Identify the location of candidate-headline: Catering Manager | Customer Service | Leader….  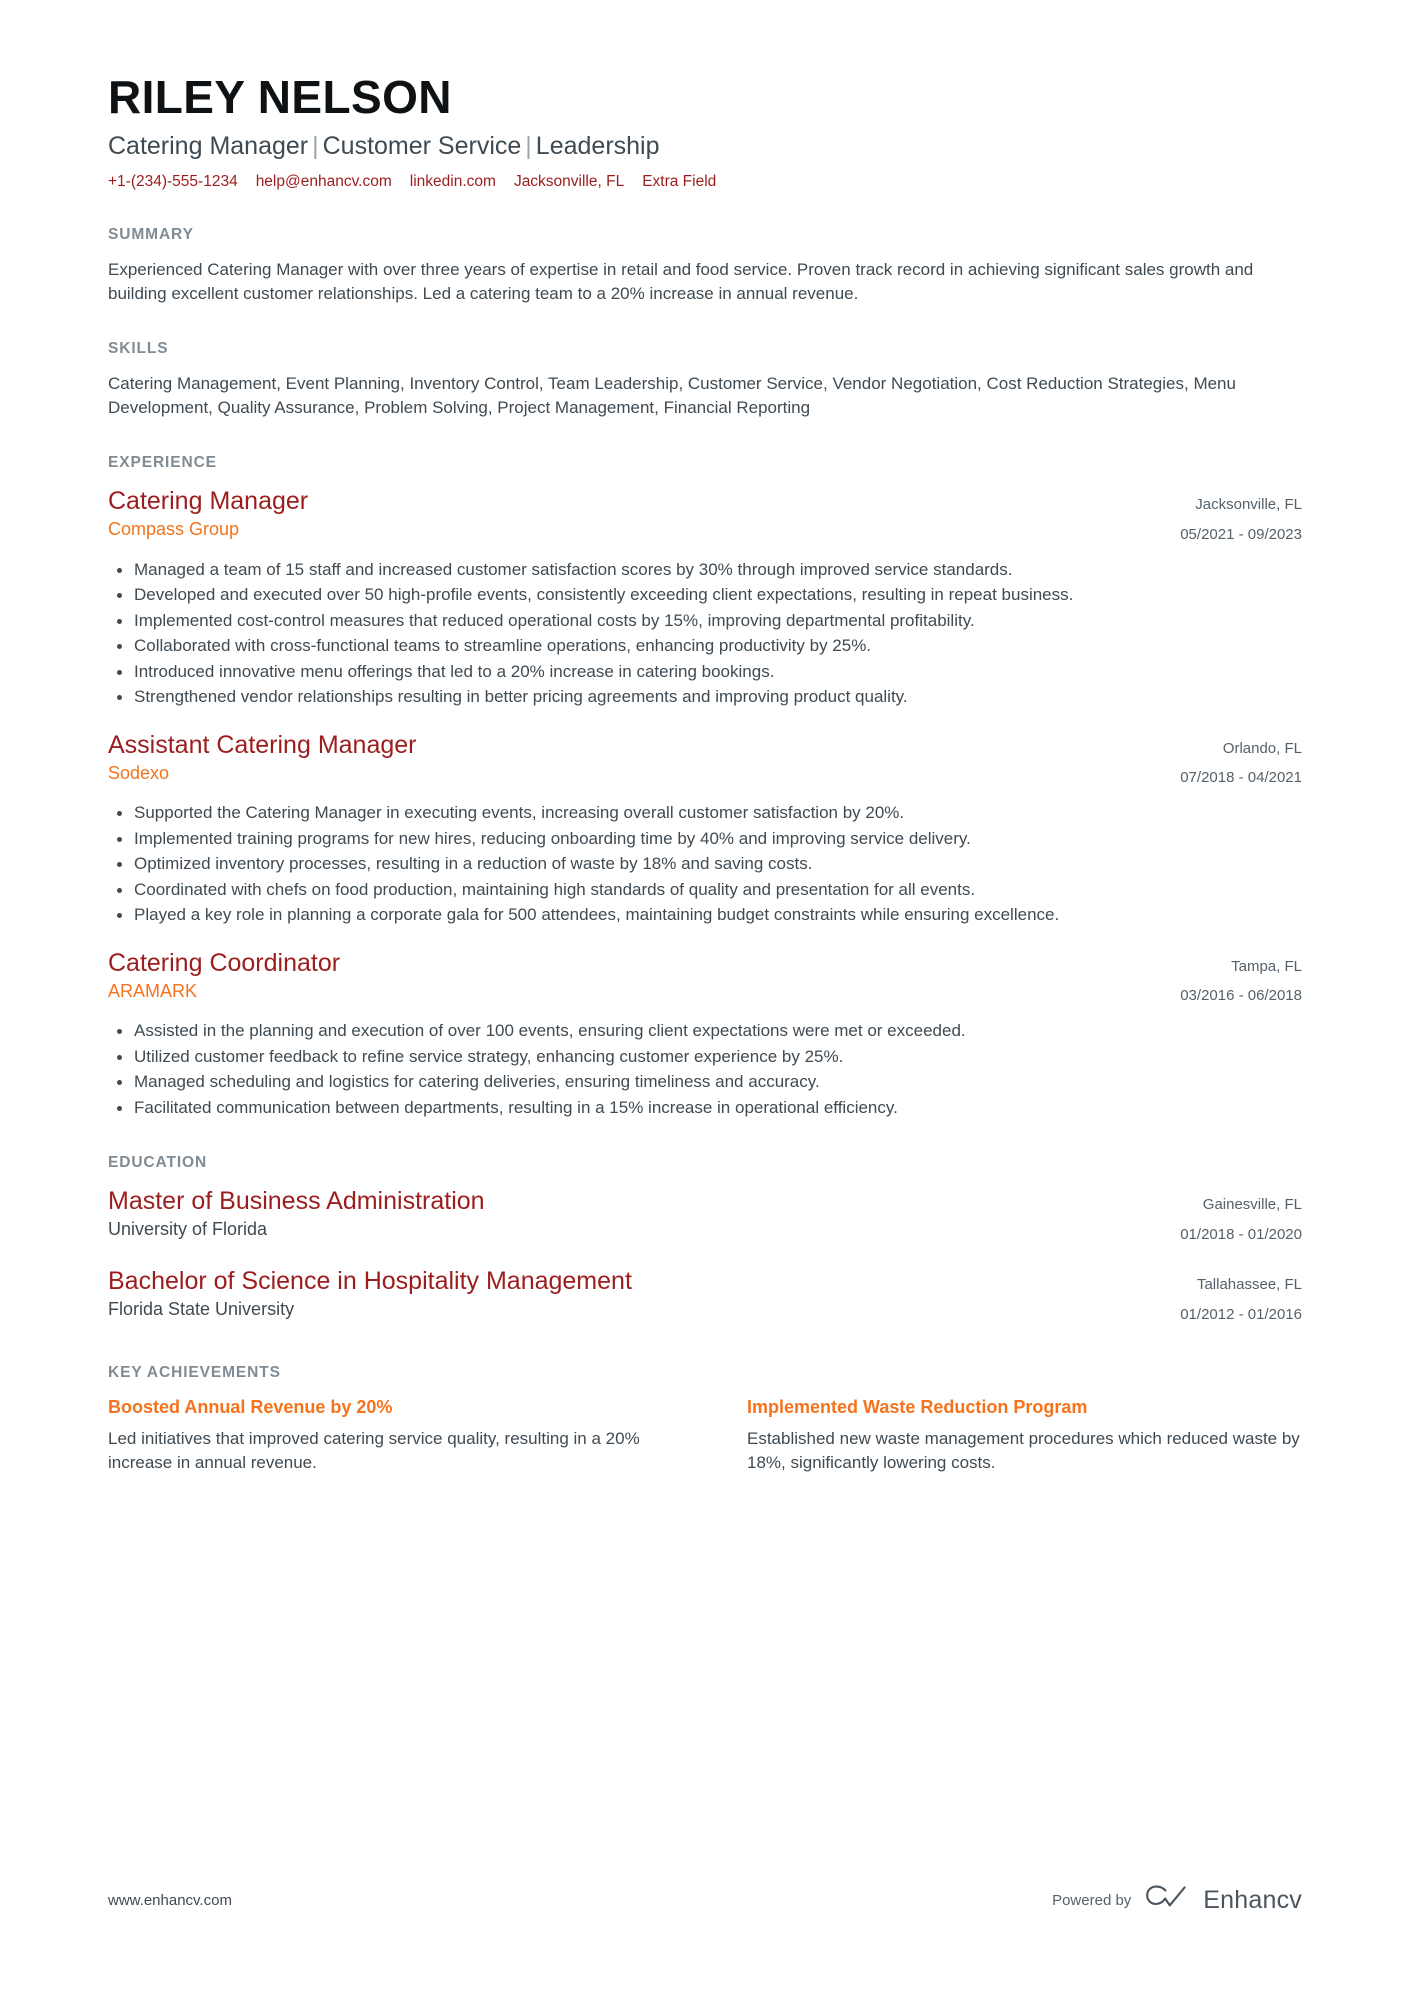
(705, 146).